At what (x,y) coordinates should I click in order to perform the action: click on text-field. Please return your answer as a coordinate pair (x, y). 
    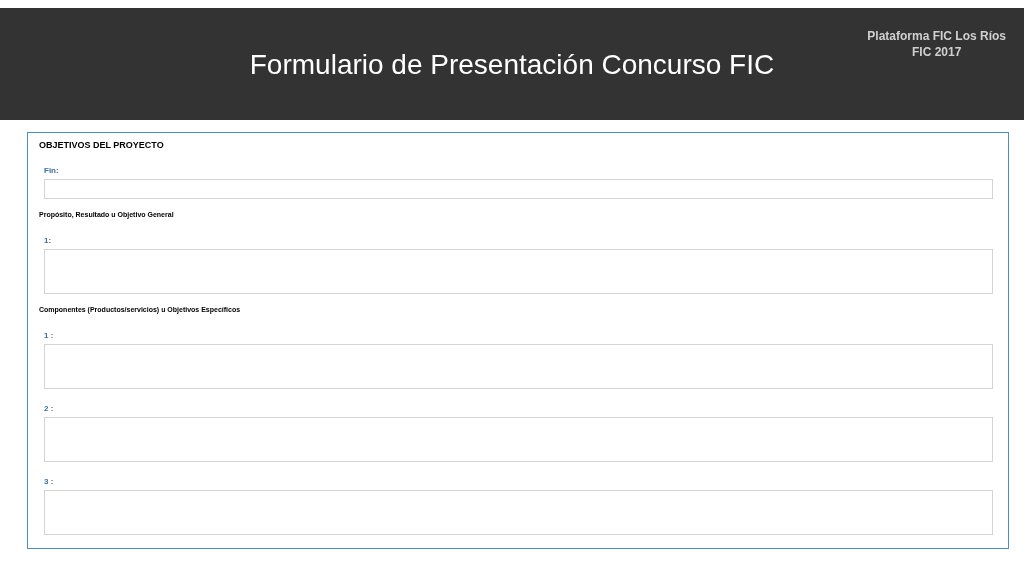
    Looking at the image, I should click on (518, 189).